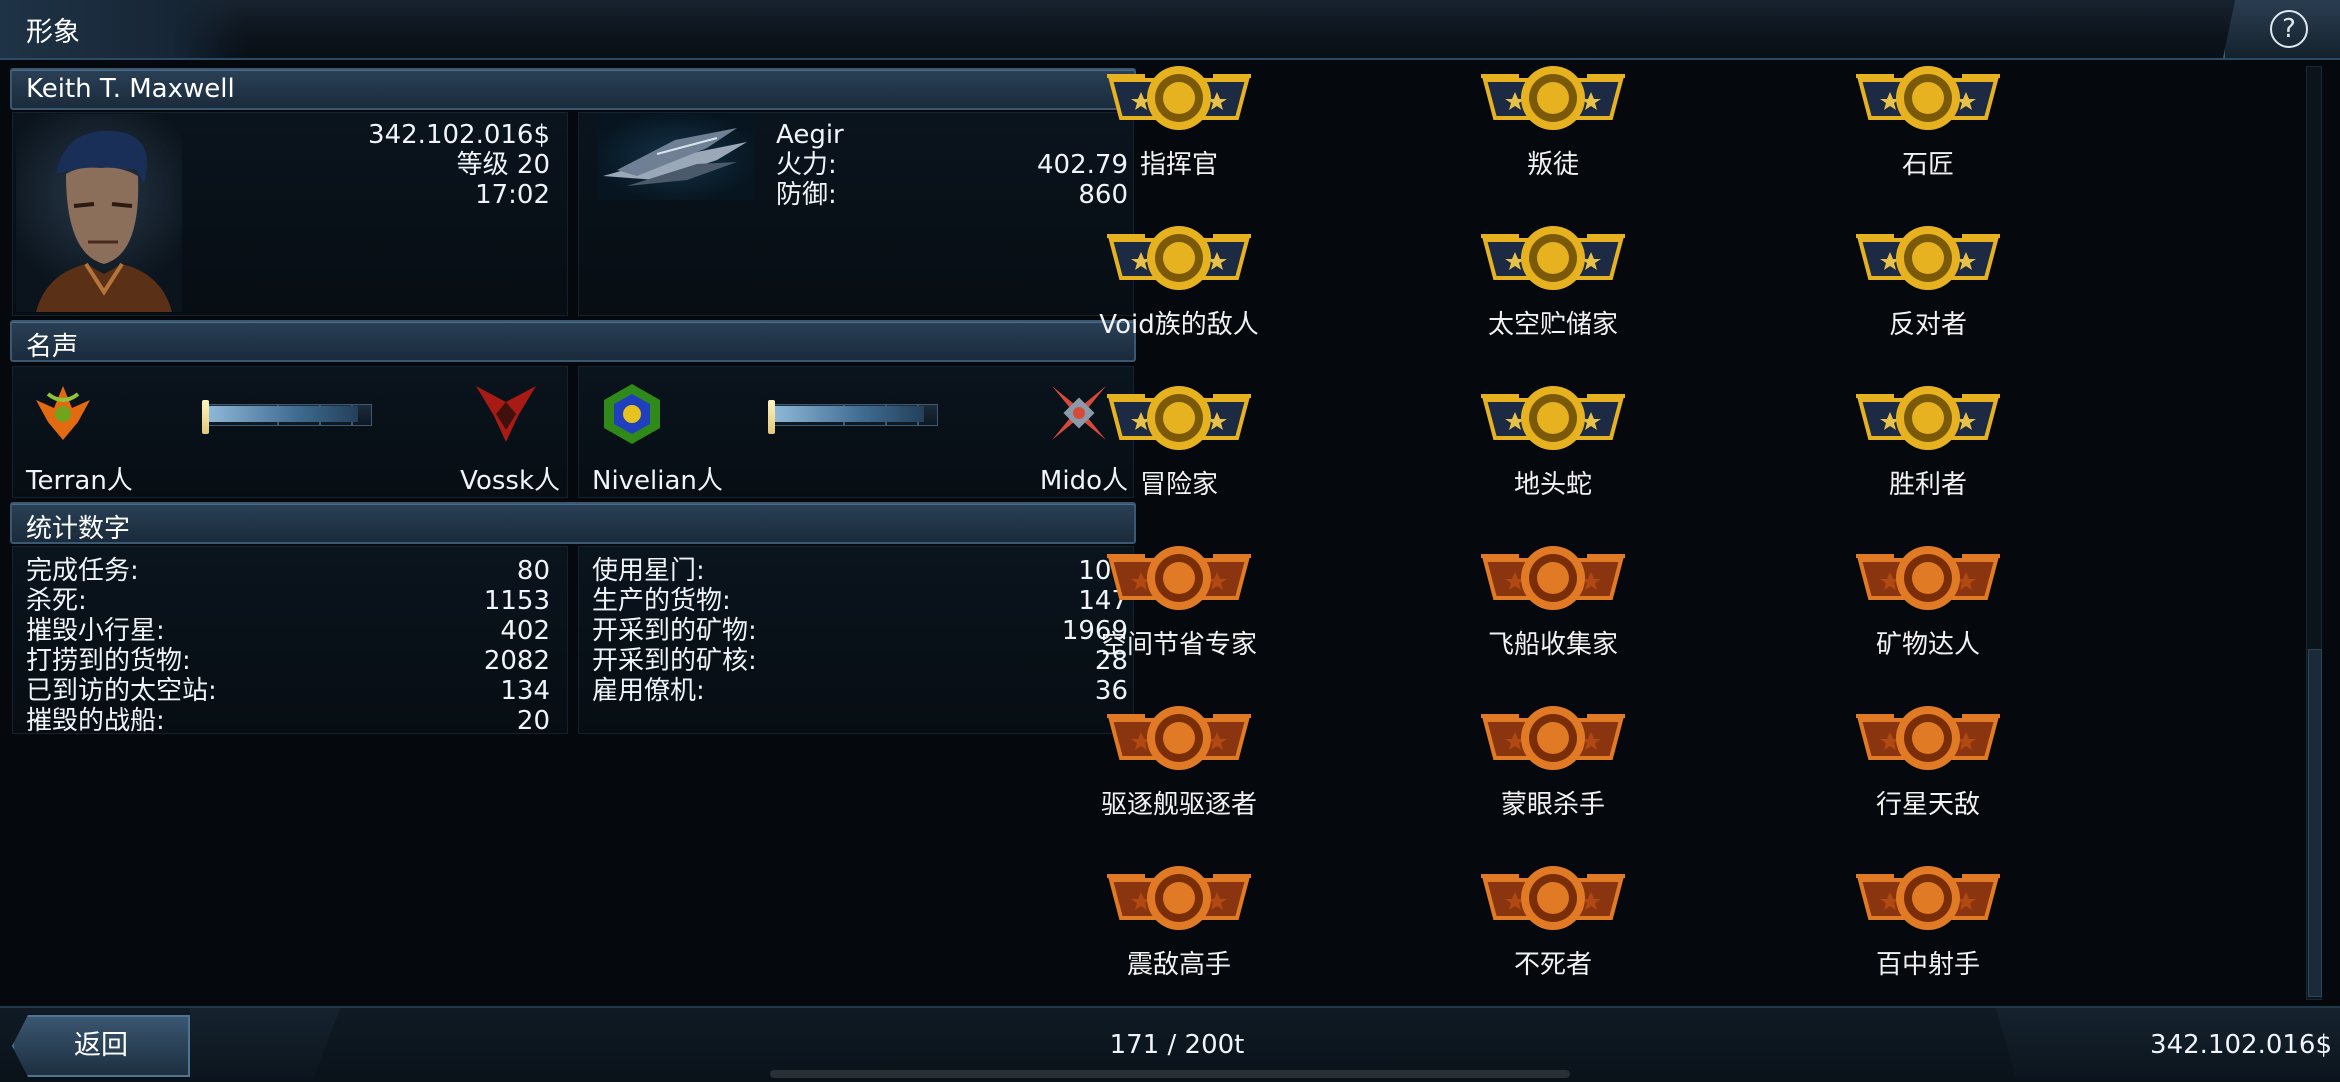 The height and width of the screenshot is (1082, 2340). Describe the element at coordinates (1179, 777) in the screenshot. I see `medal-bronze: 驱逐舰驱逐者` at that location.